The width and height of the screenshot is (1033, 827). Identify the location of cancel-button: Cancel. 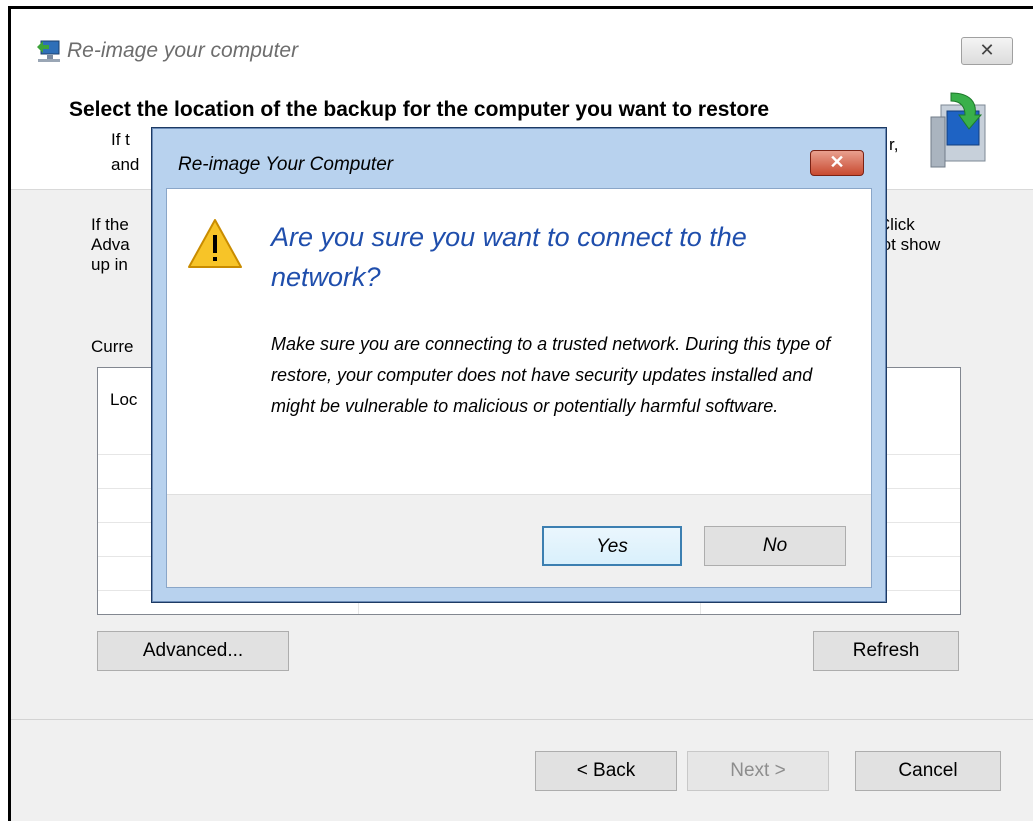
(928, 771).